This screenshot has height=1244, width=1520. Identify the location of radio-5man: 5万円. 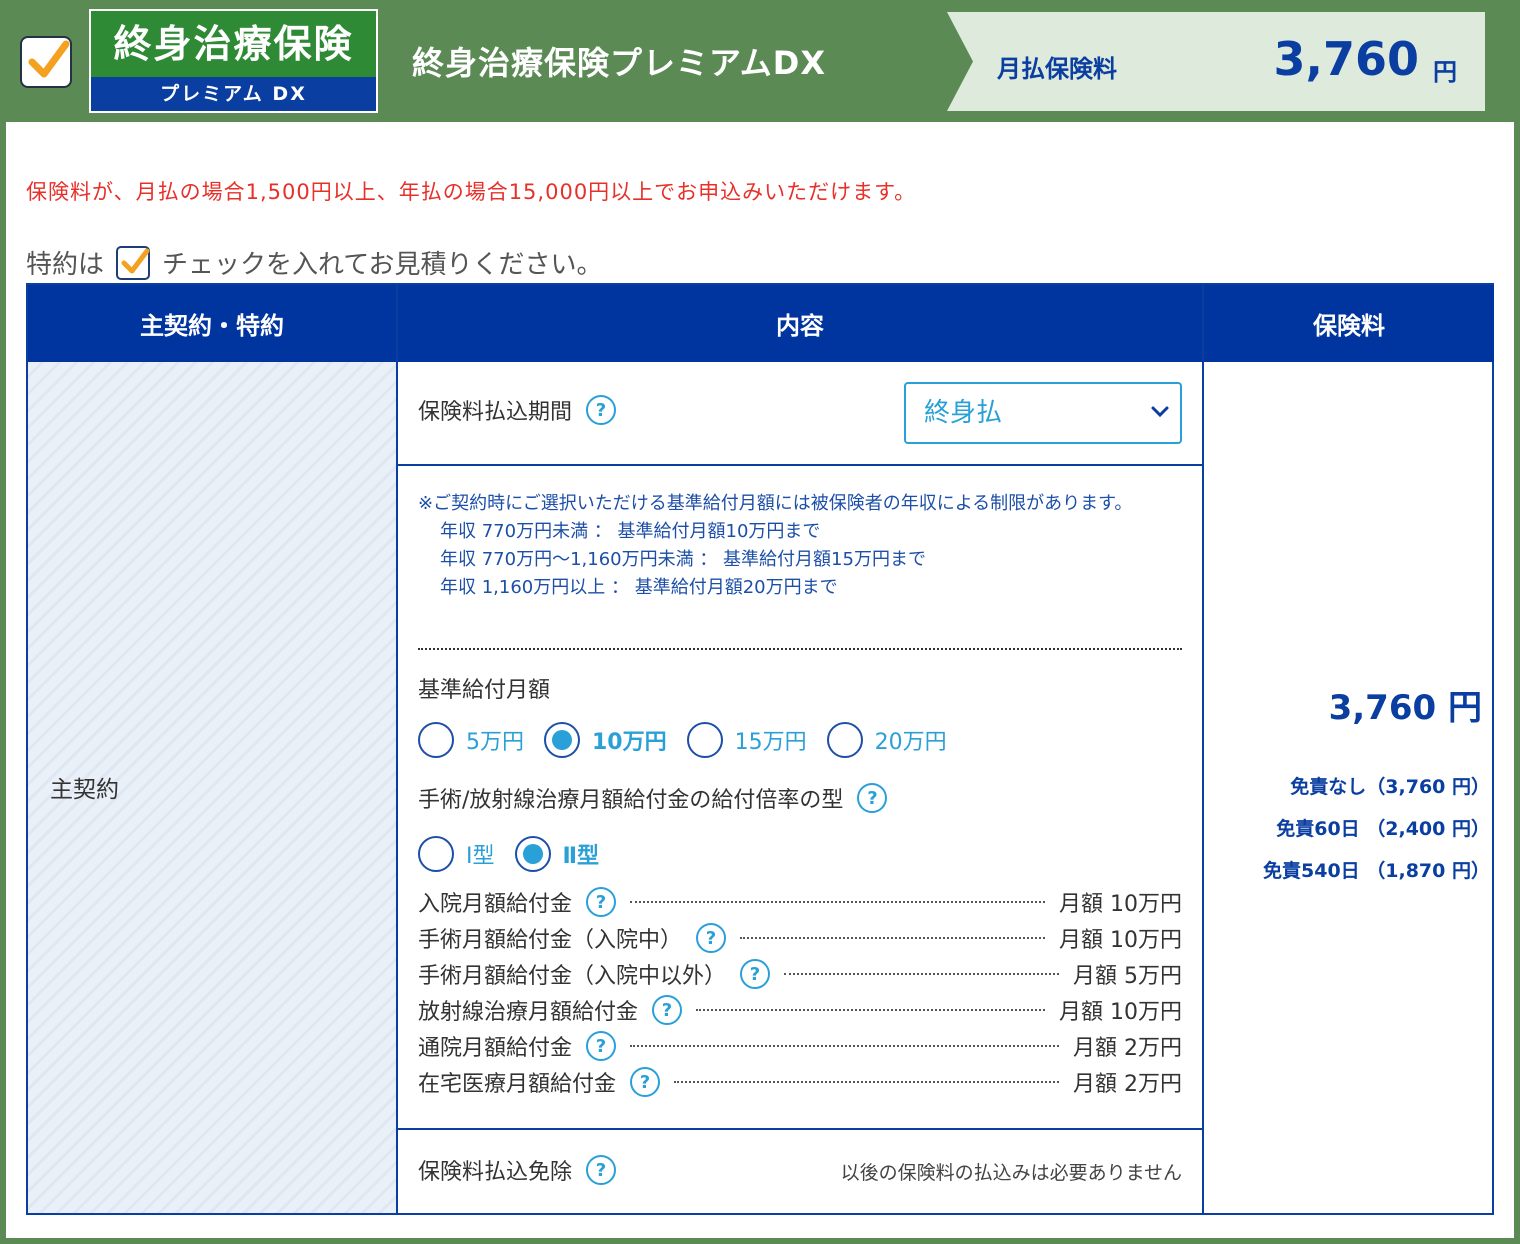
(471, 740).